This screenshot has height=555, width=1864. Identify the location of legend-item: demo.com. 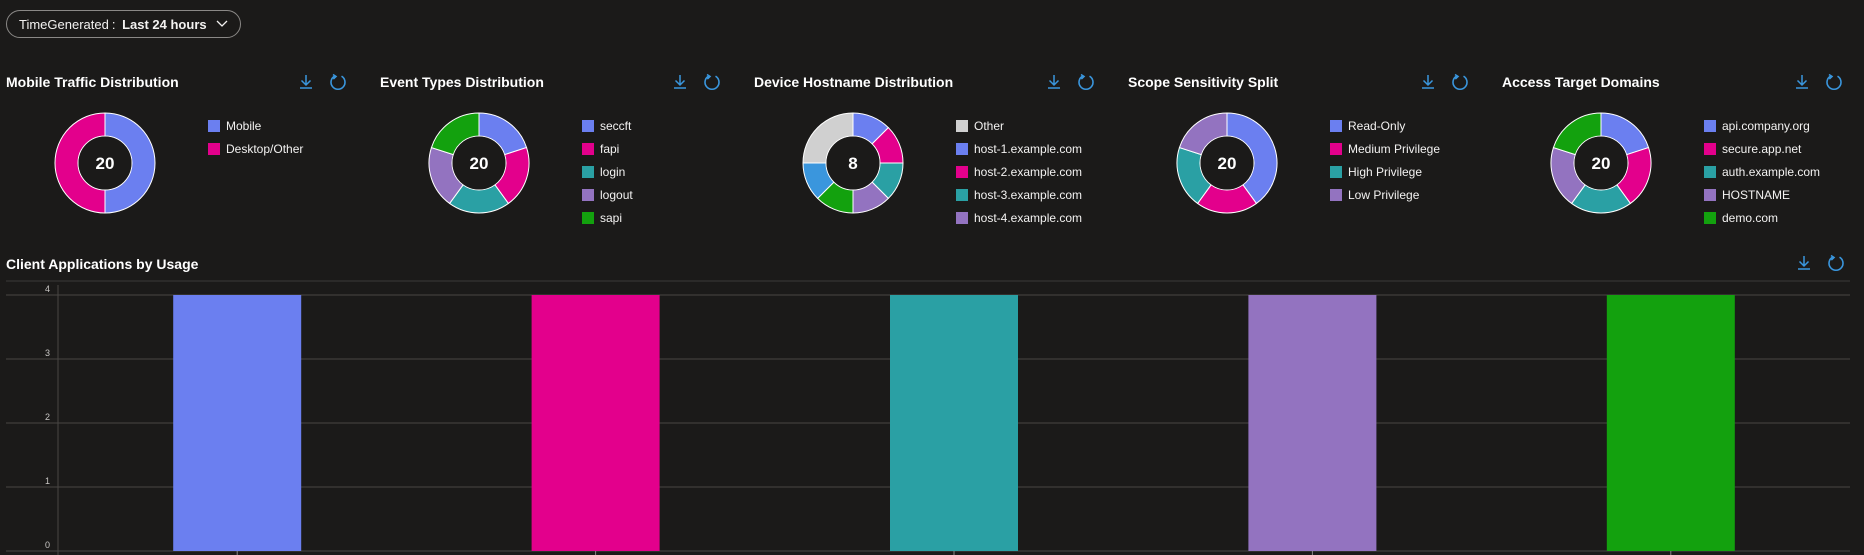
(1762, 217).